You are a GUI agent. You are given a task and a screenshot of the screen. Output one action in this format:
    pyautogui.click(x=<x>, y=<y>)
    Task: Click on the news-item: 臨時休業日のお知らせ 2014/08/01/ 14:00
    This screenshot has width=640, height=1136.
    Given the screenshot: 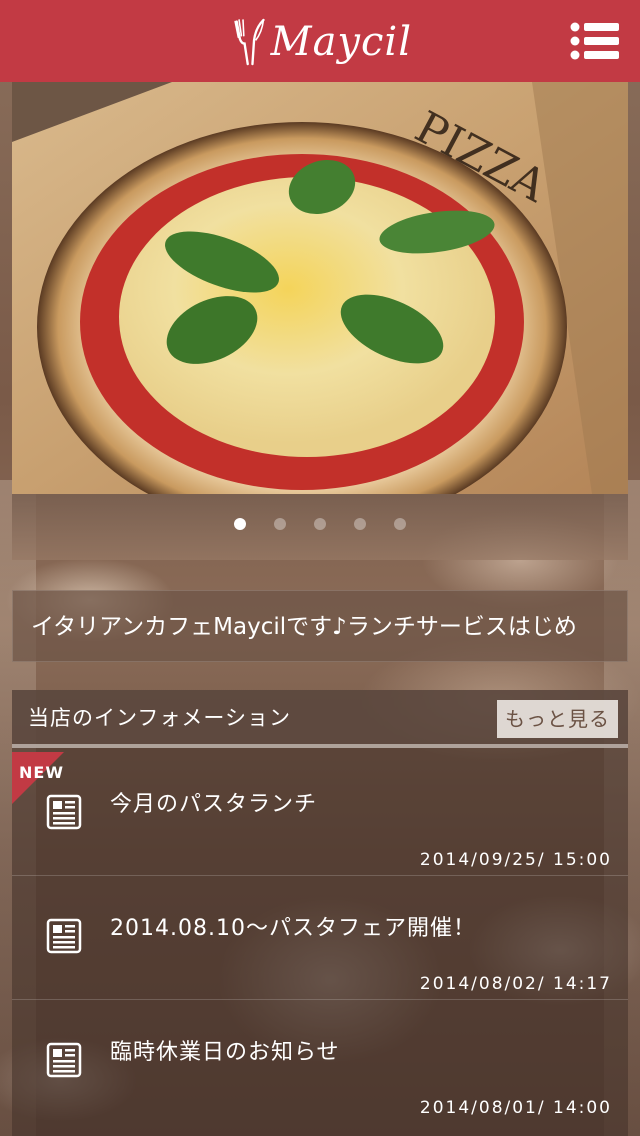 What is the action you would take?
    pyautogui.click(x=320, y=1062)
    